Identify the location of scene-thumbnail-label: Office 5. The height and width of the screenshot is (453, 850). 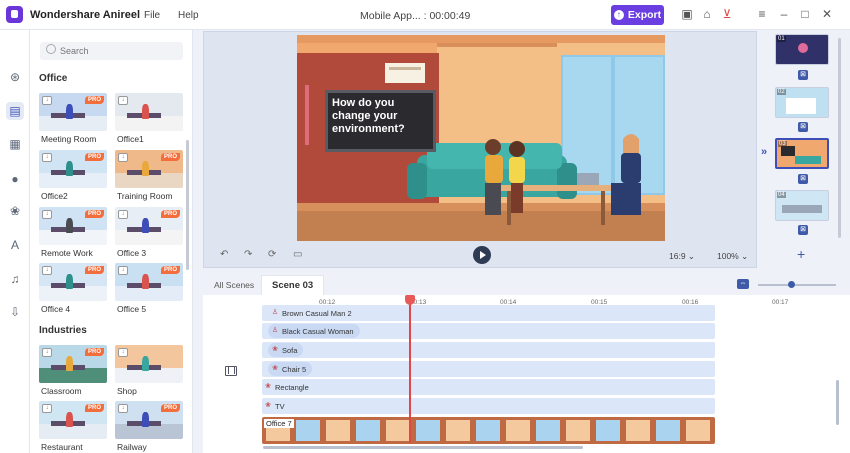
(132, 309).